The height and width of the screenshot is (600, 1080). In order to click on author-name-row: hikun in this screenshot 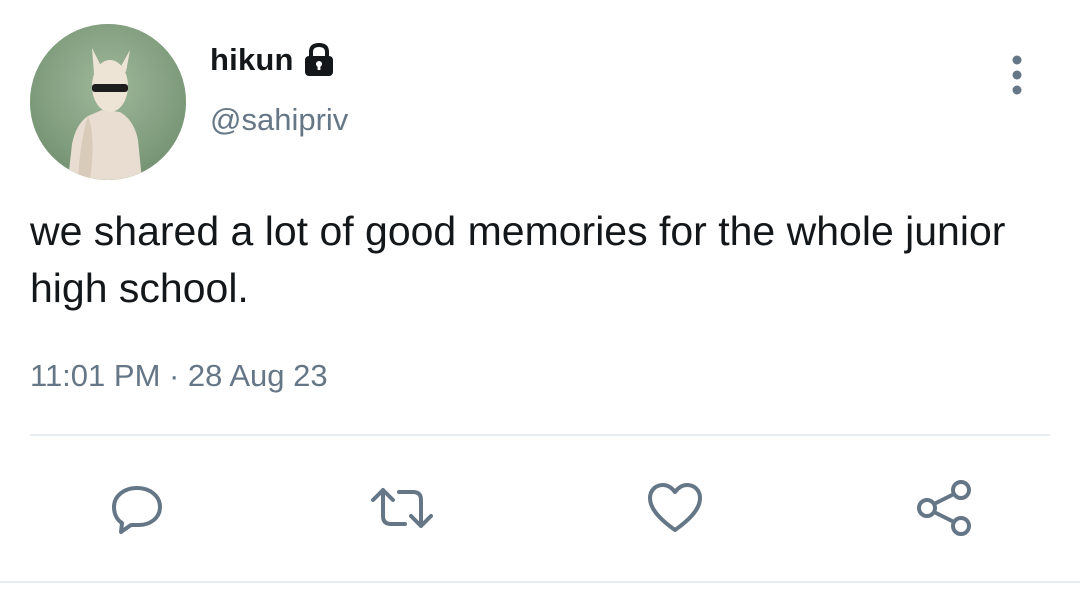, I will do `click(273, 60)`.